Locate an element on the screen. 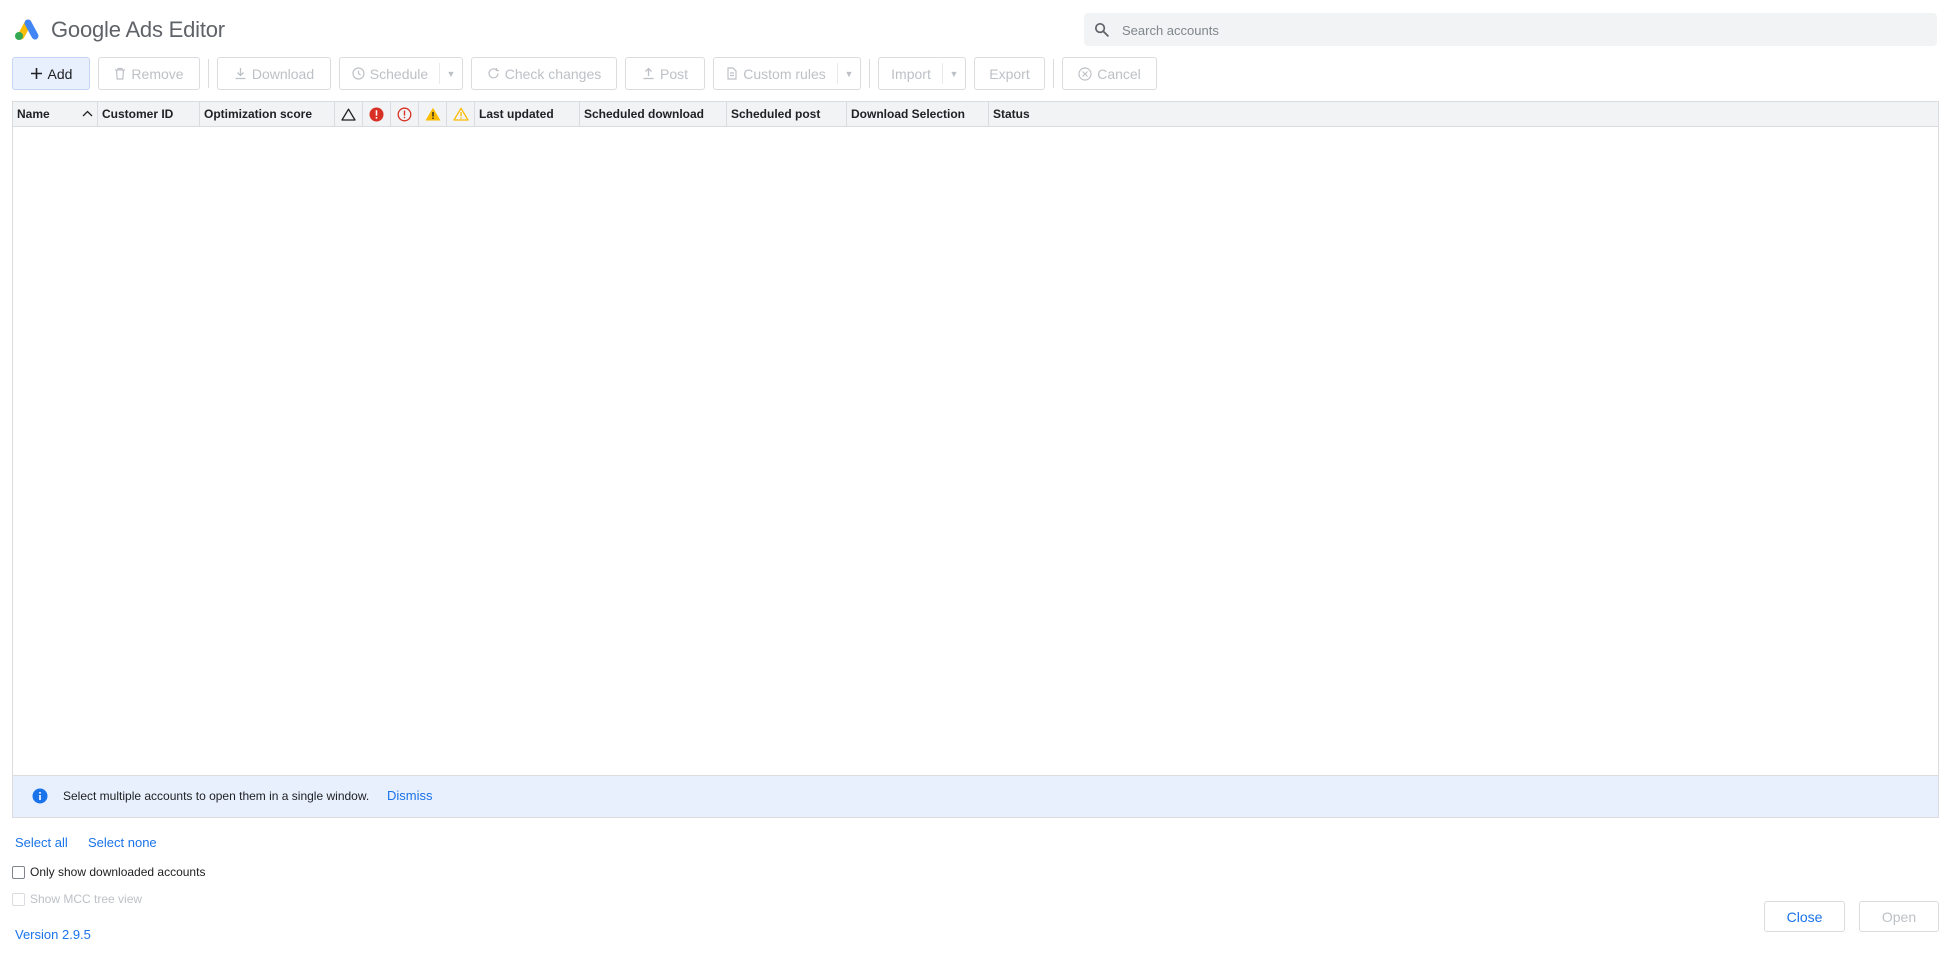 Image resolution: width=1947 pixels, height=961 pixels. app-title: Google Ads Editor is located at coordinates (138, 29).